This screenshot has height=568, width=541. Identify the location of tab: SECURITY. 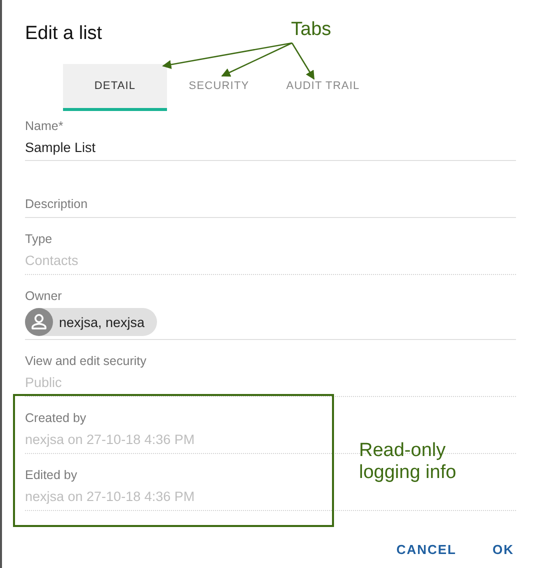
(219, 87).